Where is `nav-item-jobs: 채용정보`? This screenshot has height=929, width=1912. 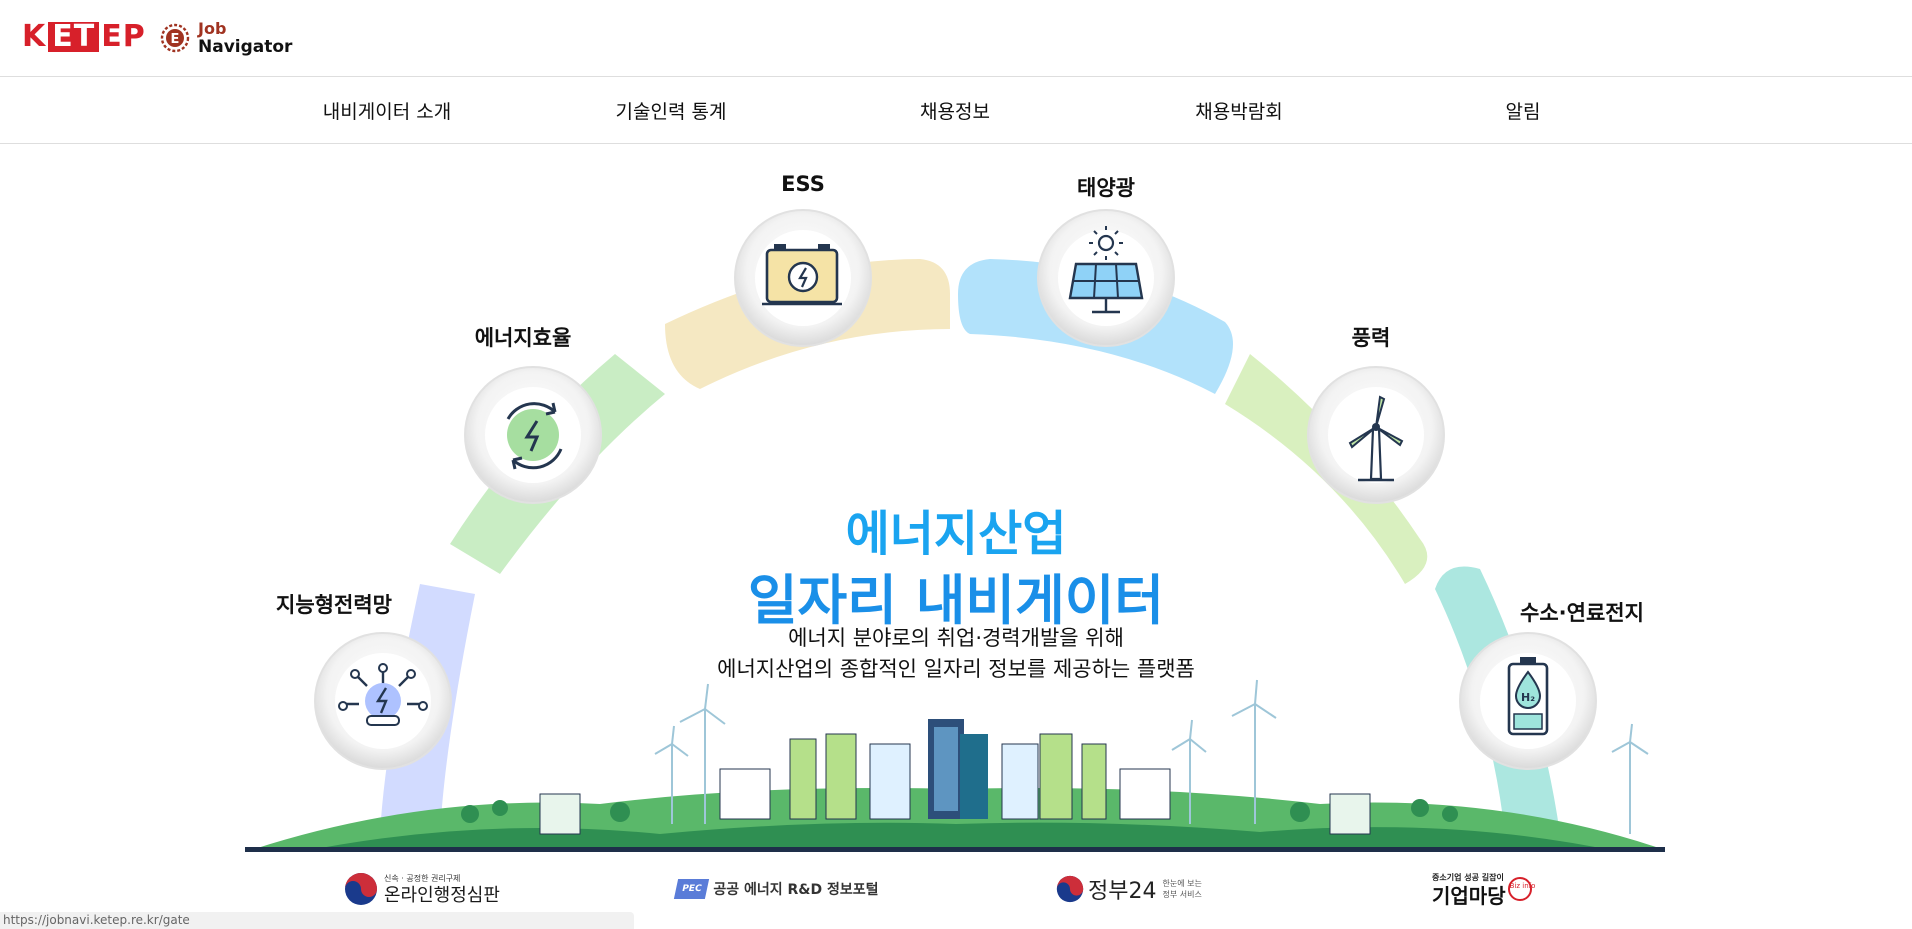 nav-item-jobs: 채용정보 is located at coordinates (955, 110).